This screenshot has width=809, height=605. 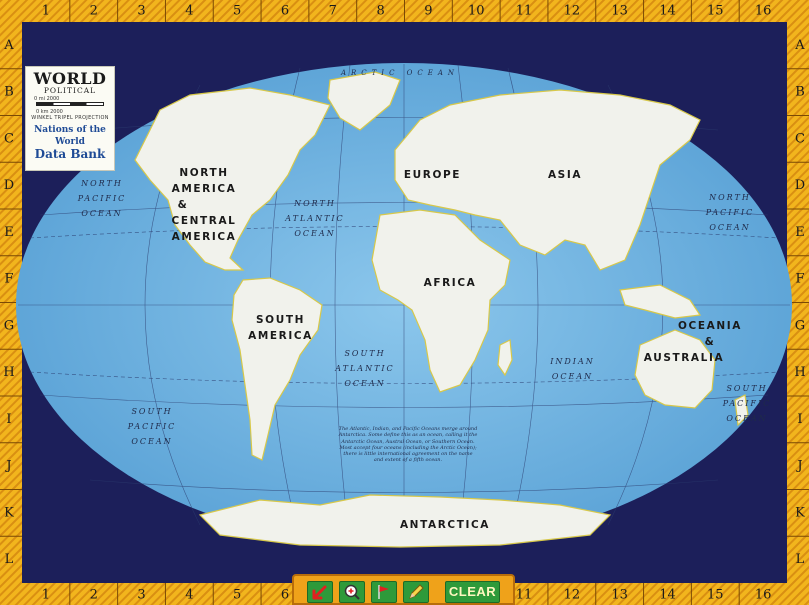 I want to click on grid-row-label-right: B, so click(x=800, y=92).